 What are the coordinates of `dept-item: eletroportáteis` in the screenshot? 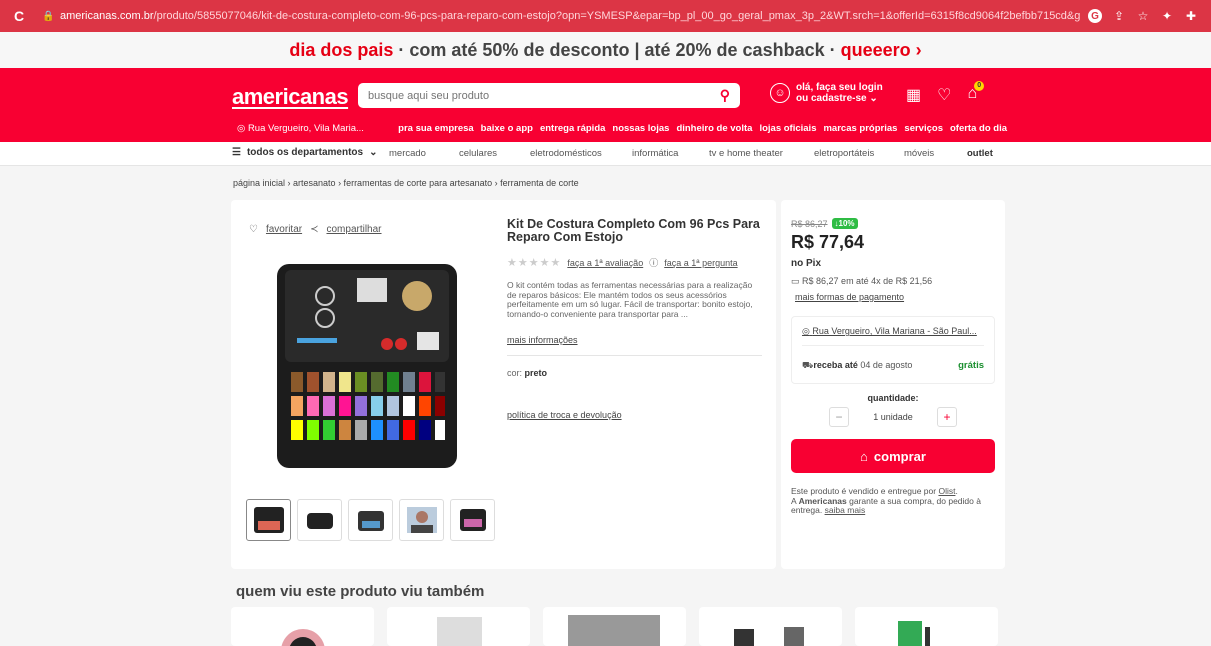 It's located at (844, 153).